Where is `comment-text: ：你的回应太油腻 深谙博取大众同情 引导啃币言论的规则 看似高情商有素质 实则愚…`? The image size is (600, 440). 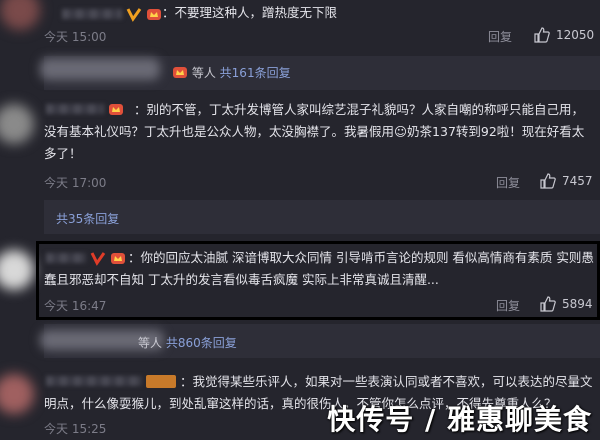 comment-text: ：你的回应太油腻 深谙博取大众同情 引导啃币言论的规则 看似高情商有素质 实则愚… is located at coordinates (319, 268).